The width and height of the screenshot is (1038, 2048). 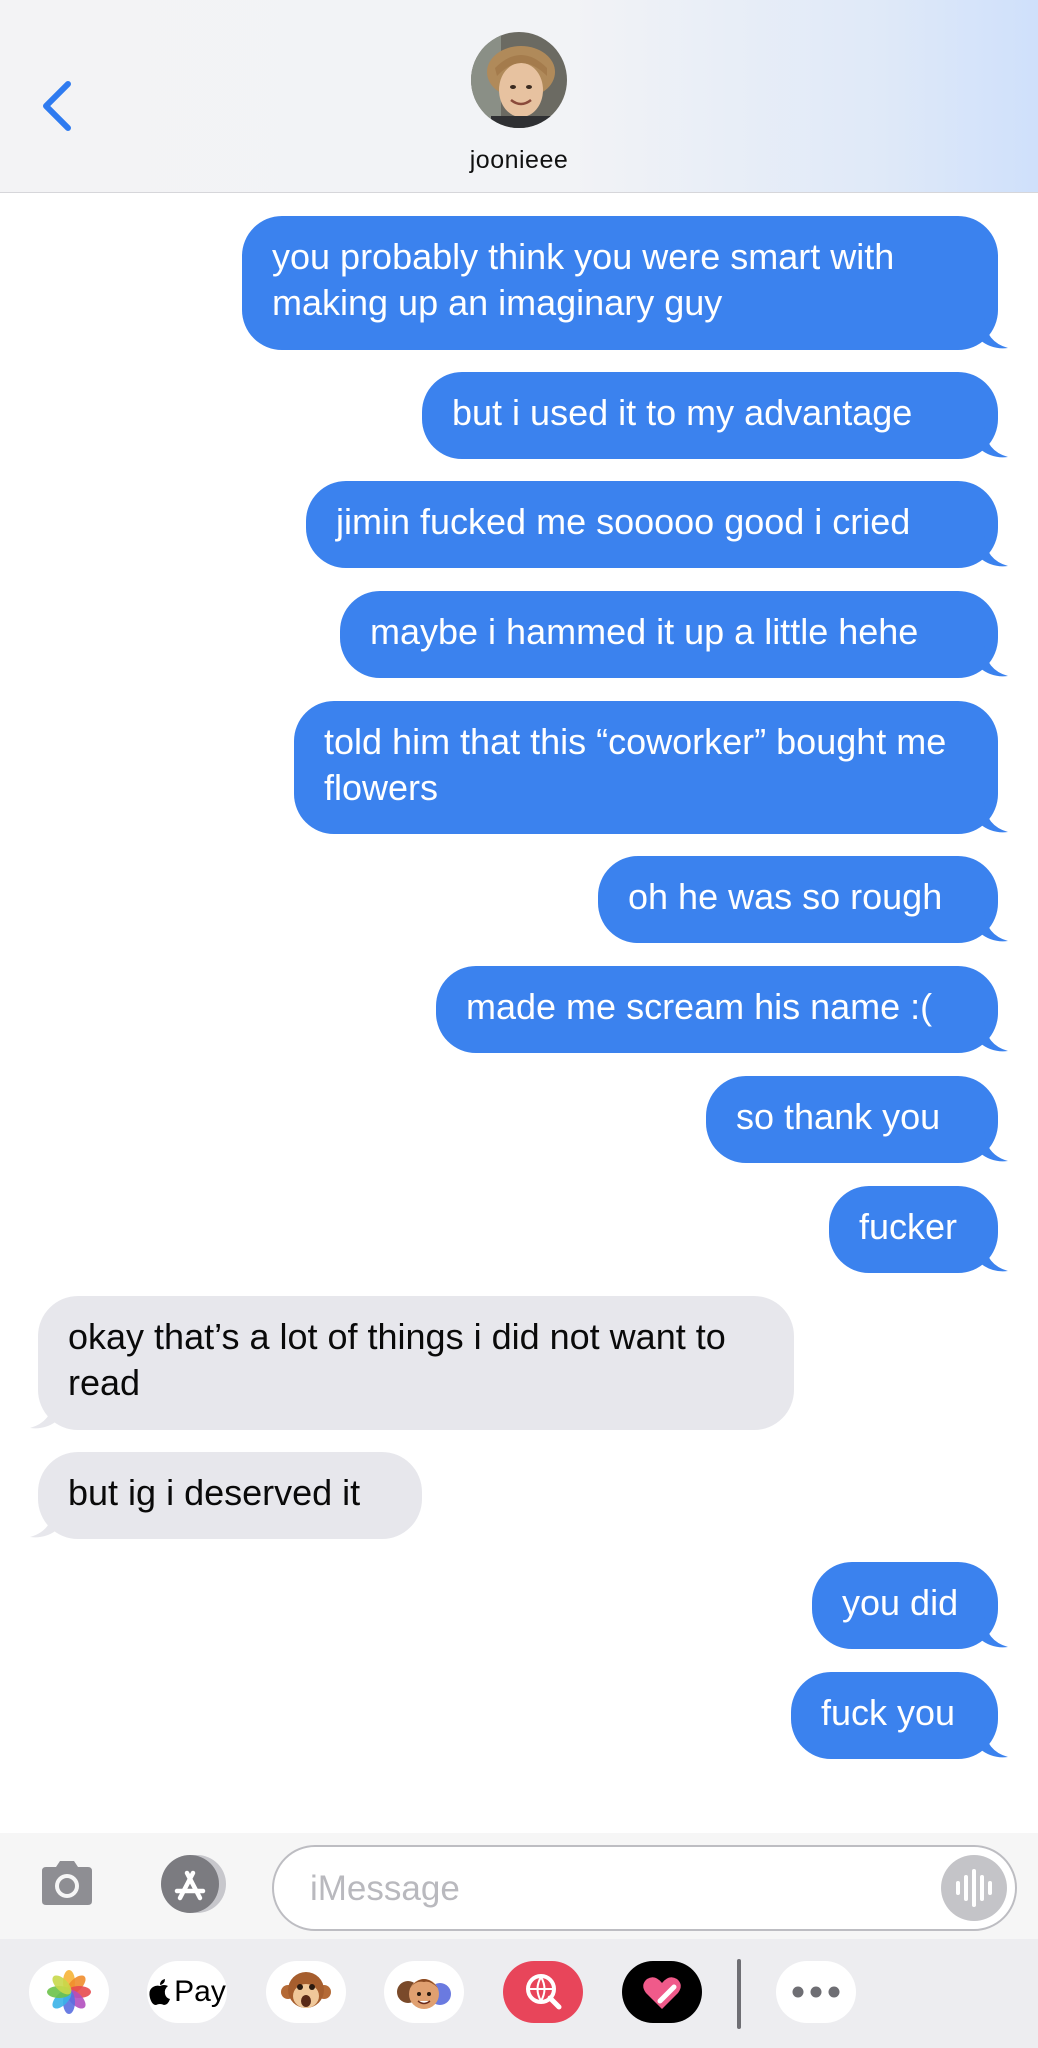 I want to click on app-store-icon, so click(x=191, y=1884).